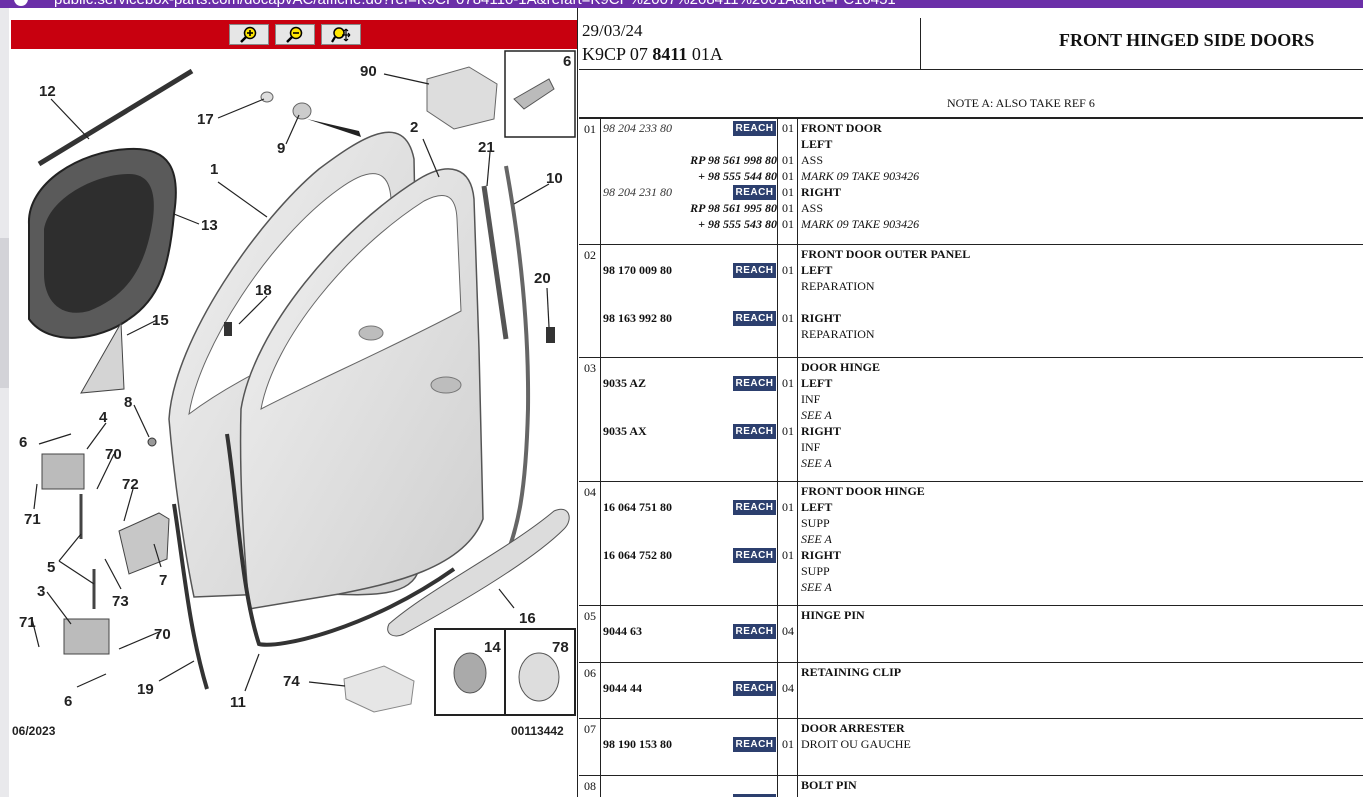  What do you see at coordinates (690, 208) in the screenshot?
I see `part-reference: RP 98 561 995 80` at bounding box center [690, 208].